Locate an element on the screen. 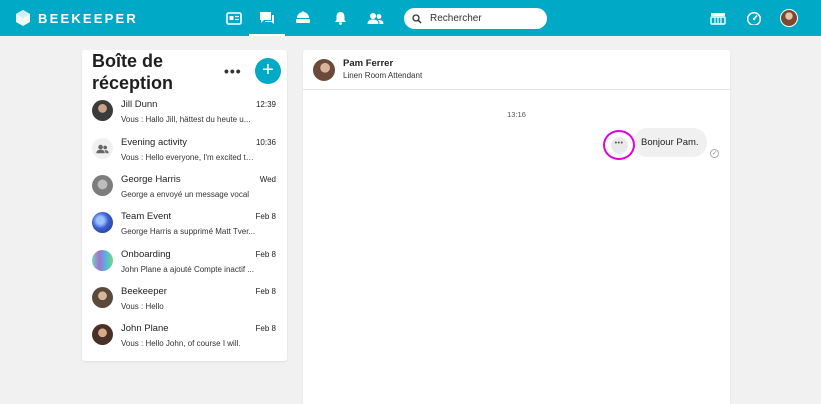  conversation-preview: Vous : Hello is located at coordinates (142, 306).